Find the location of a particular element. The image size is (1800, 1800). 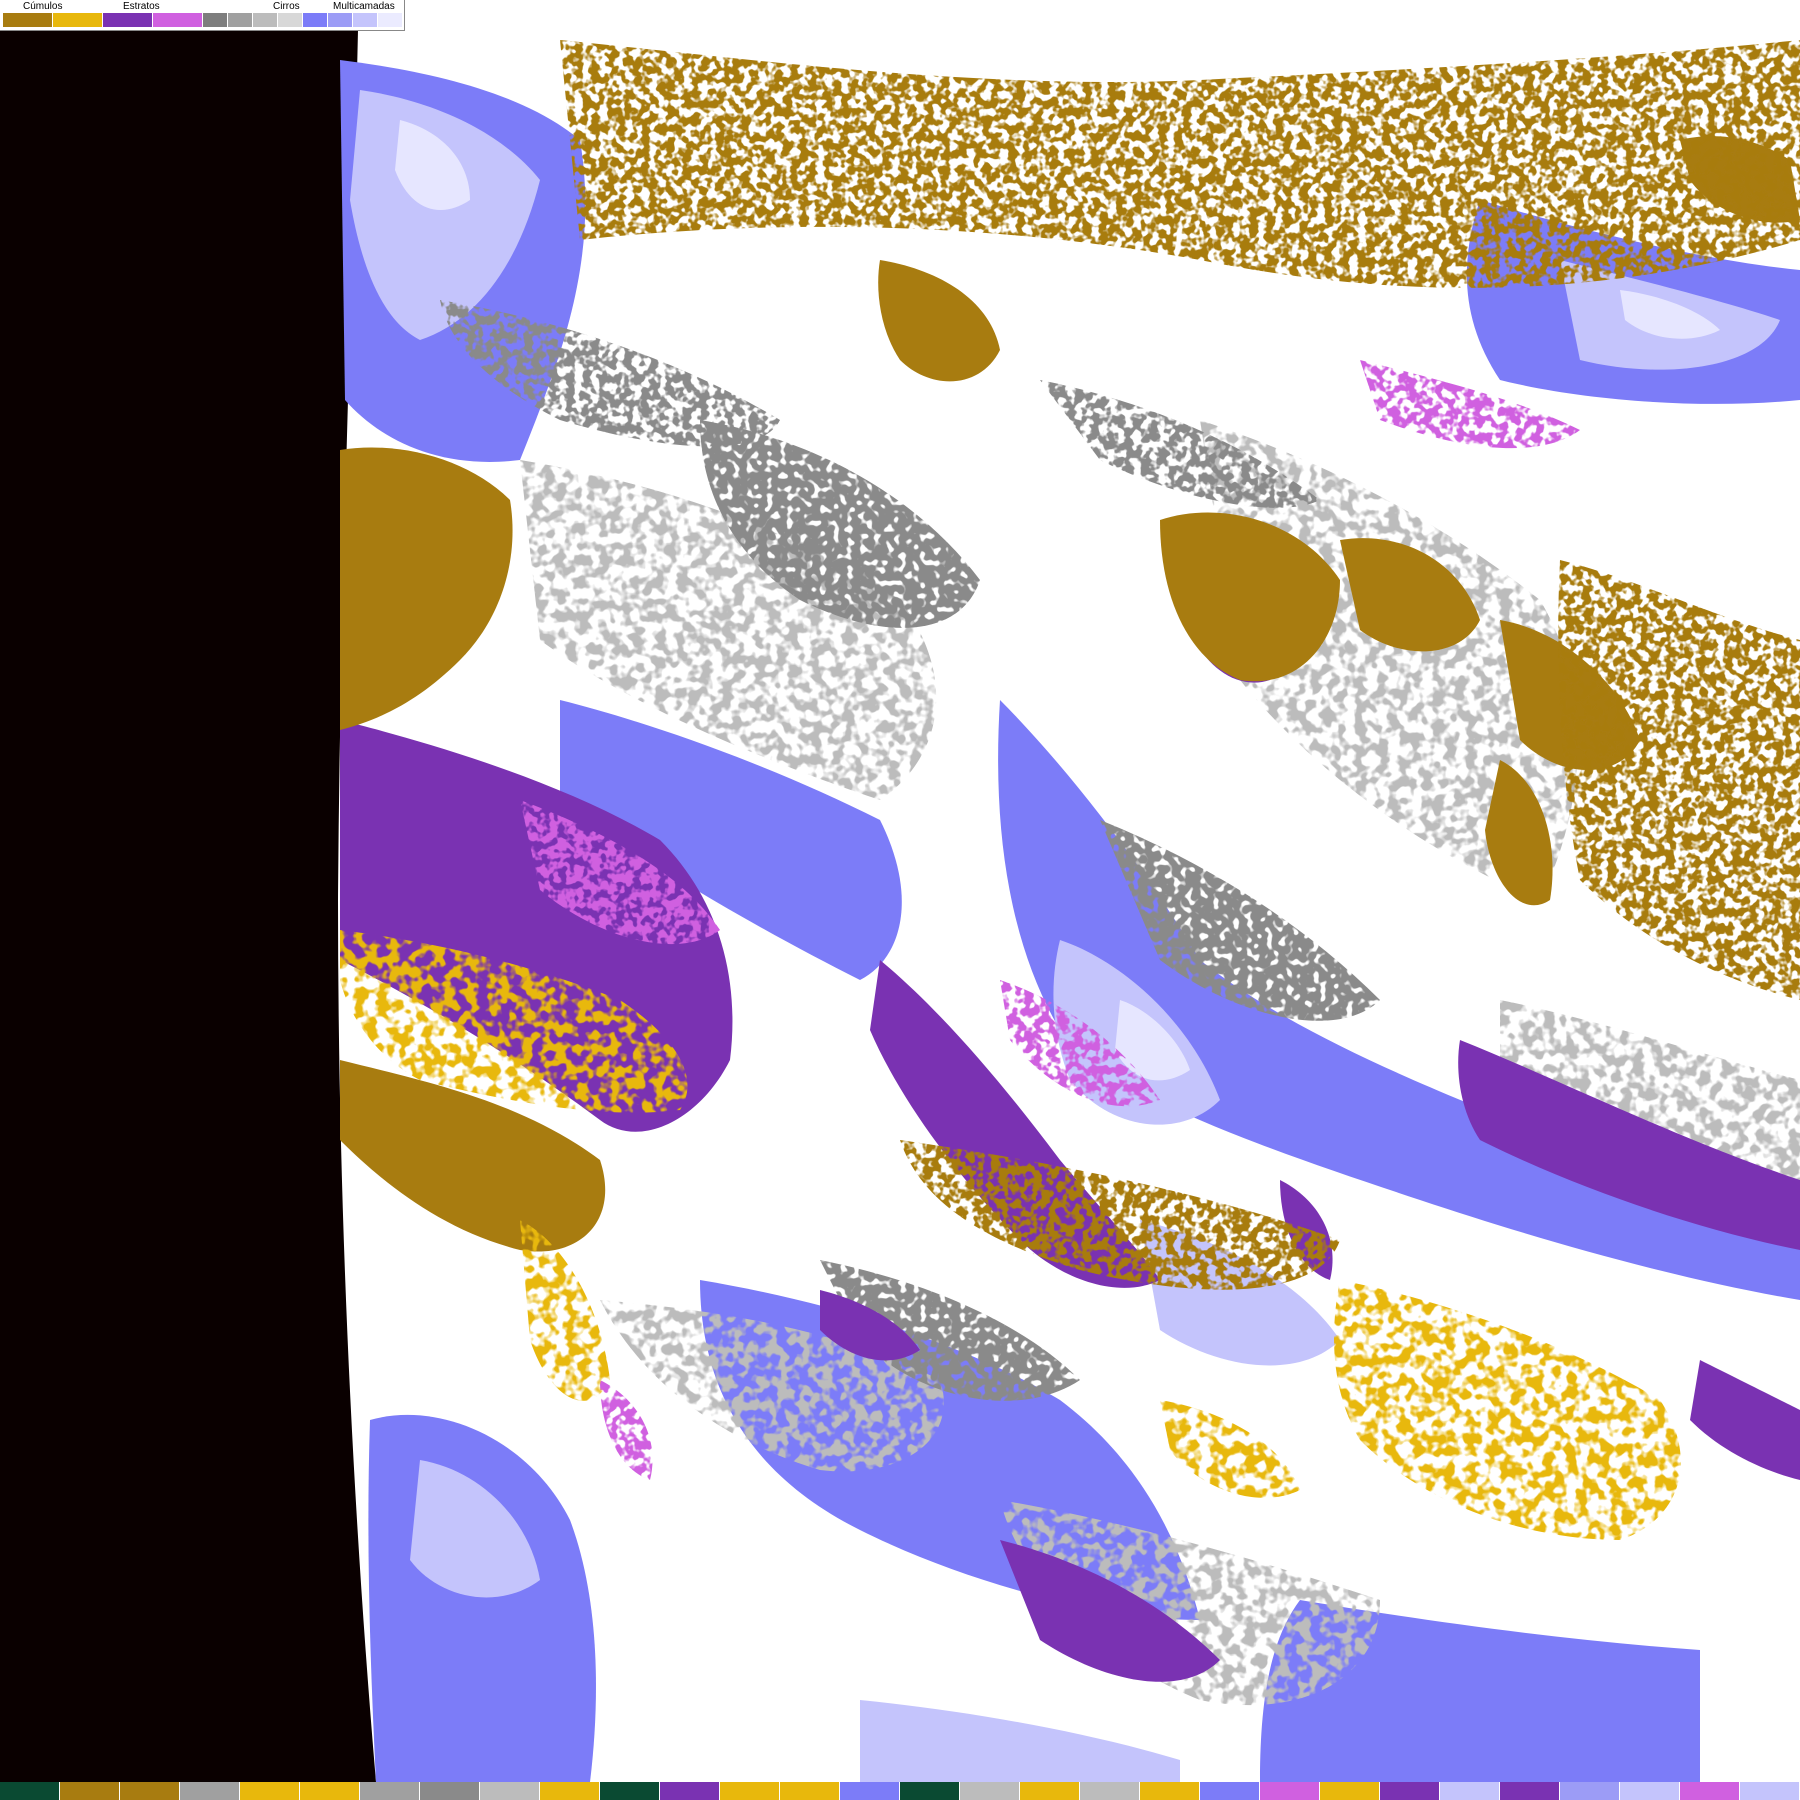

bottom-color-strip is located at coordinates (900, 1791).